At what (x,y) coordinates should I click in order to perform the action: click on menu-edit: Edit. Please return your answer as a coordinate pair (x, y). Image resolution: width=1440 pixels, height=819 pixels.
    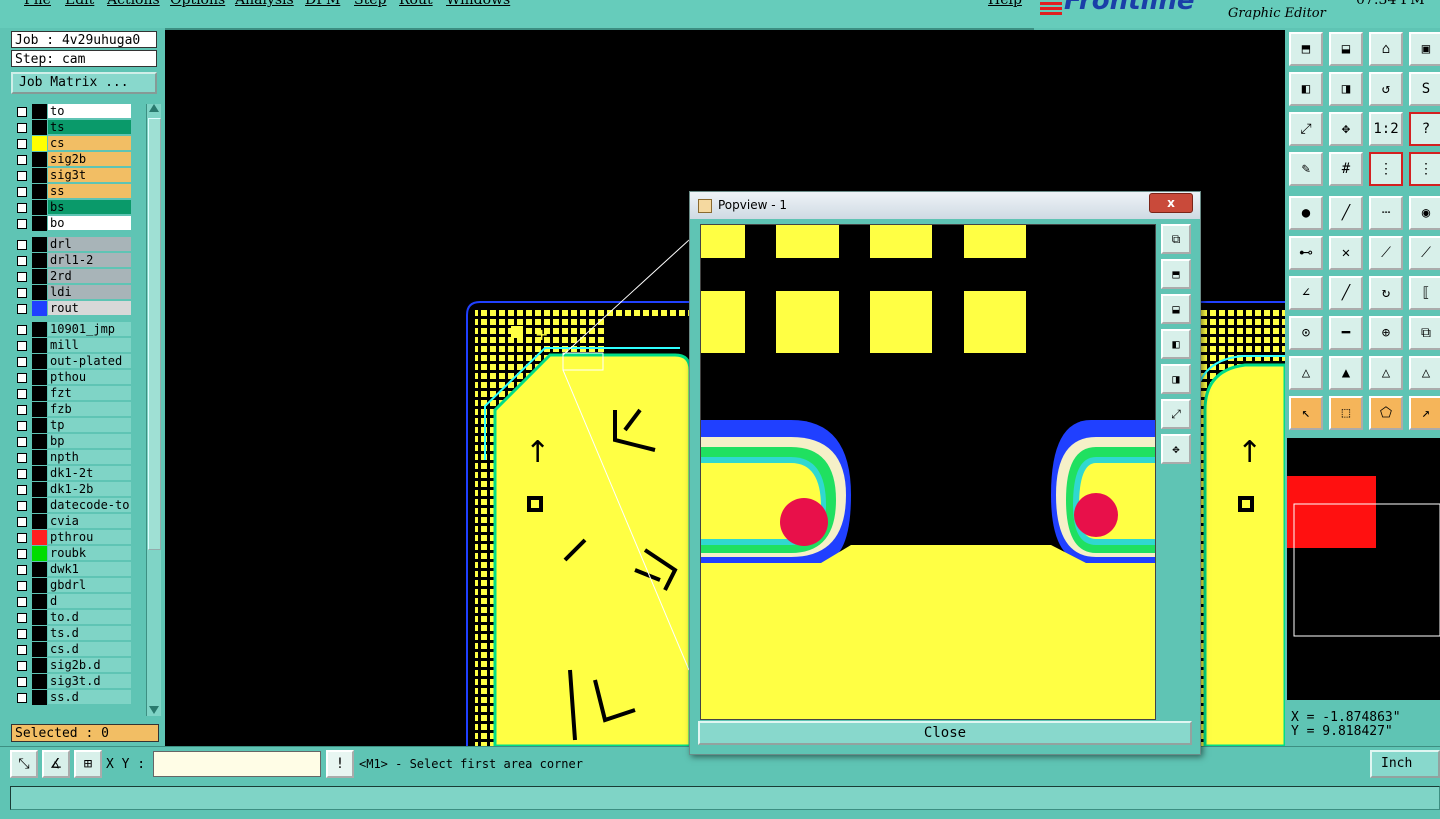
    Looking at the image, I should click on (79, 4).